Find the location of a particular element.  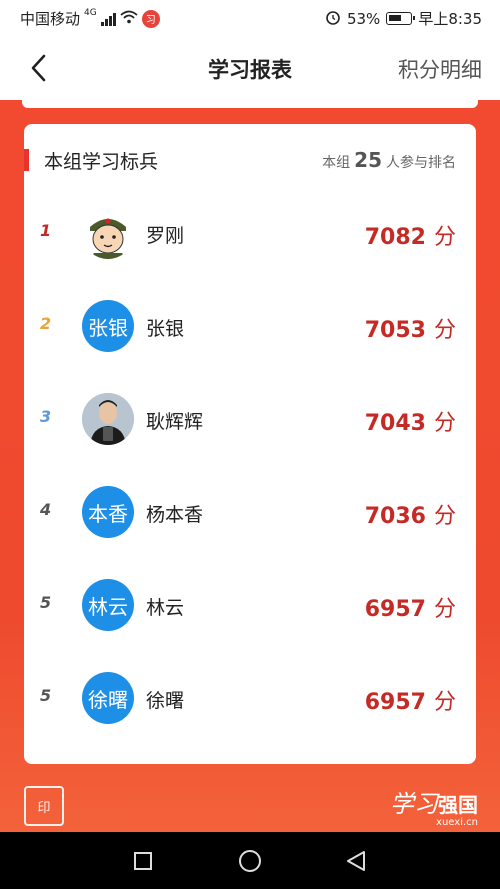

square-icon is located at coordinates (143, 861).